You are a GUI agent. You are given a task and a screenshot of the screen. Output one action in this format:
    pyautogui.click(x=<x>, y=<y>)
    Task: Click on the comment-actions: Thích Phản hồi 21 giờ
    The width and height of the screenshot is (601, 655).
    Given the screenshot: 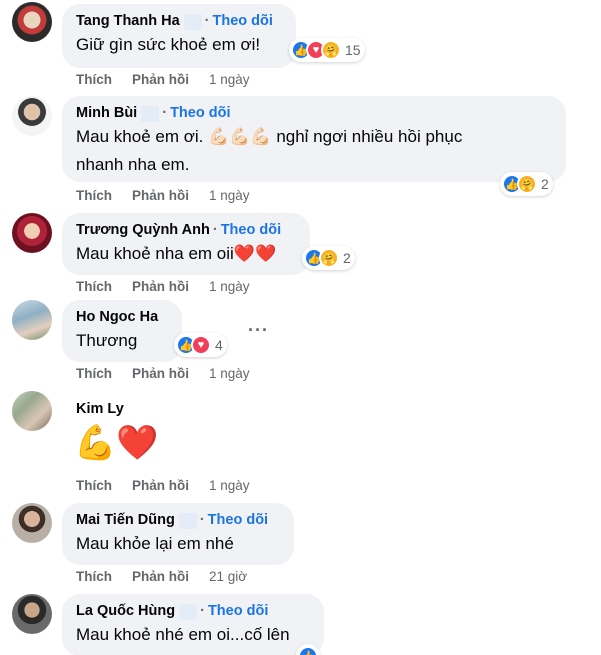 What is the action you would take?
    pyautogui.click(x=161, y=577)
    